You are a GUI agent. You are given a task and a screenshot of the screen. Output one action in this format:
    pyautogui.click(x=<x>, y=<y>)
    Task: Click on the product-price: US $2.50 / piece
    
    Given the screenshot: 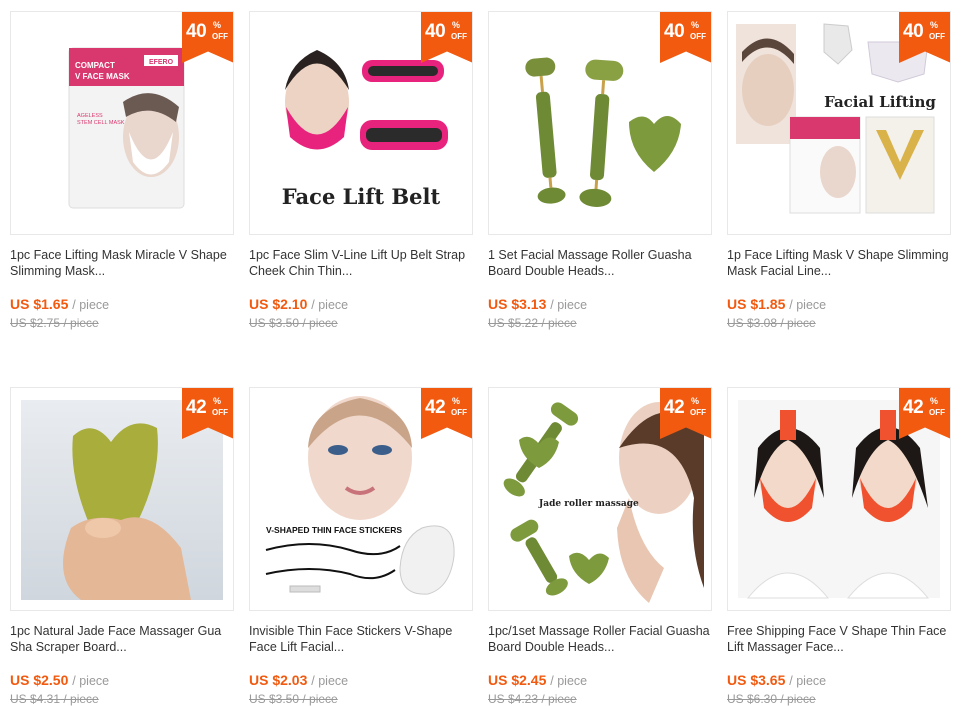 What is the action you would take?
    pyautogui.click(x=59, y=680)
    